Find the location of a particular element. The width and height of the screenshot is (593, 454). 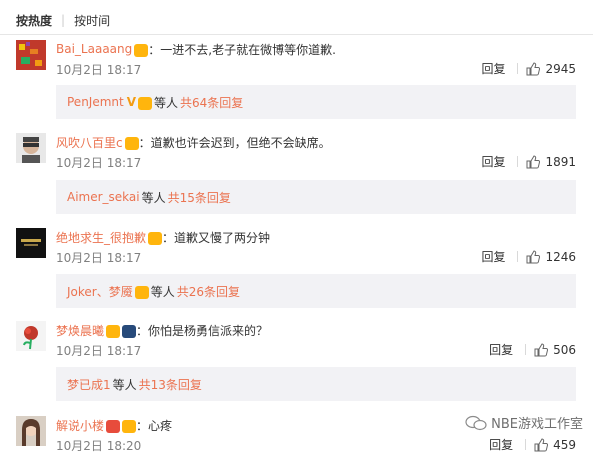

username-link: 绝地求生_很抱歉 is located at coordinates (101, 237).